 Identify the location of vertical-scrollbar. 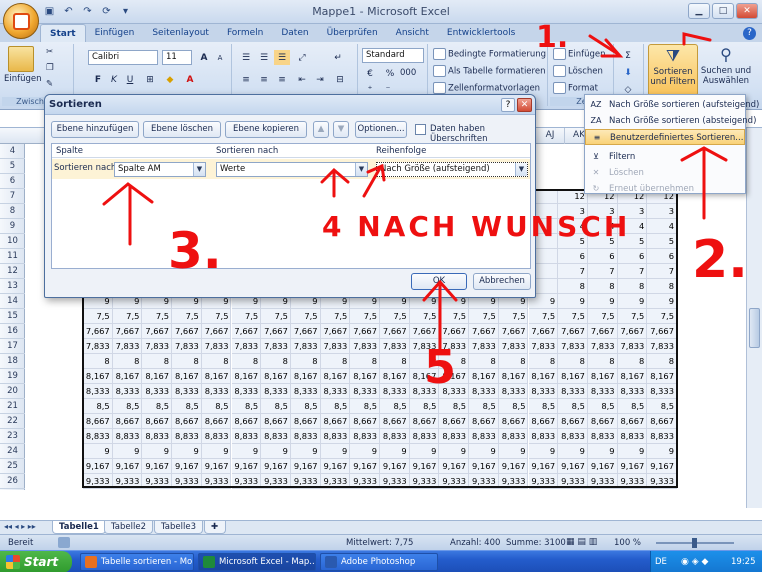
(754, 318).